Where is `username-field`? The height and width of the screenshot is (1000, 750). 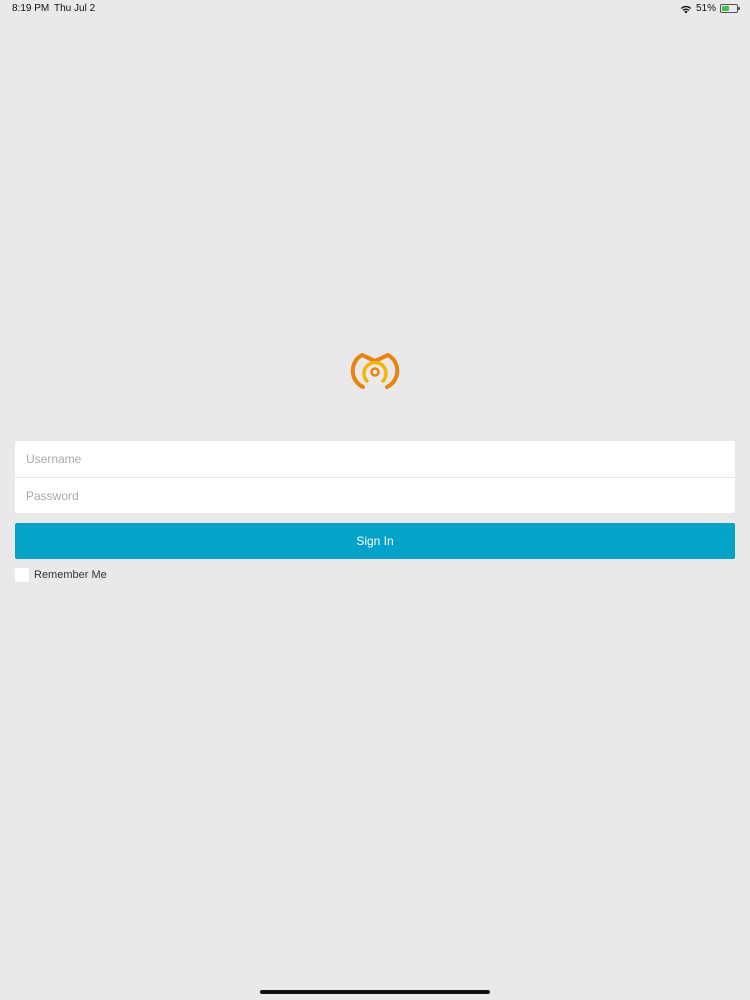 username-field is located at coordinates (375, 459).